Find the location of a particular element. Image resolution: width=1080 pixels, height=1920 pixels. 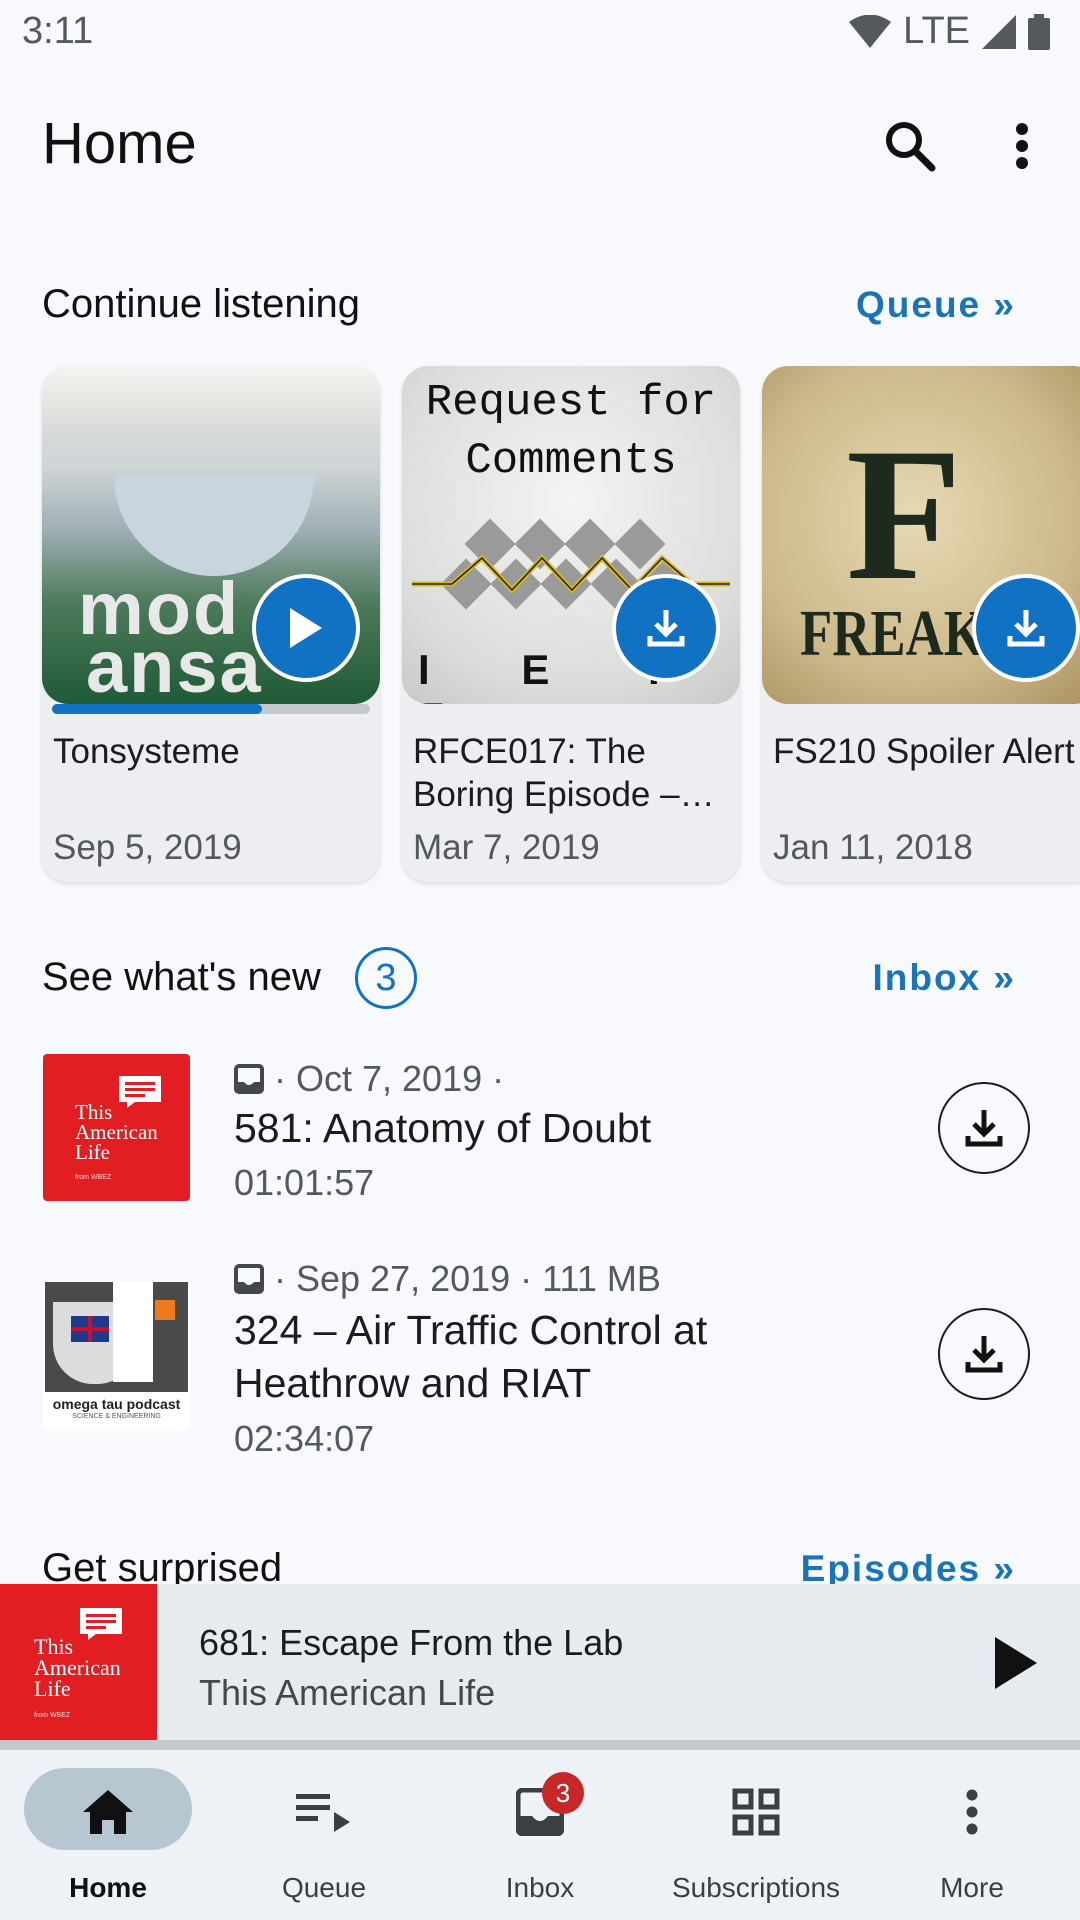

search-button is located at coordinates (910, 146).